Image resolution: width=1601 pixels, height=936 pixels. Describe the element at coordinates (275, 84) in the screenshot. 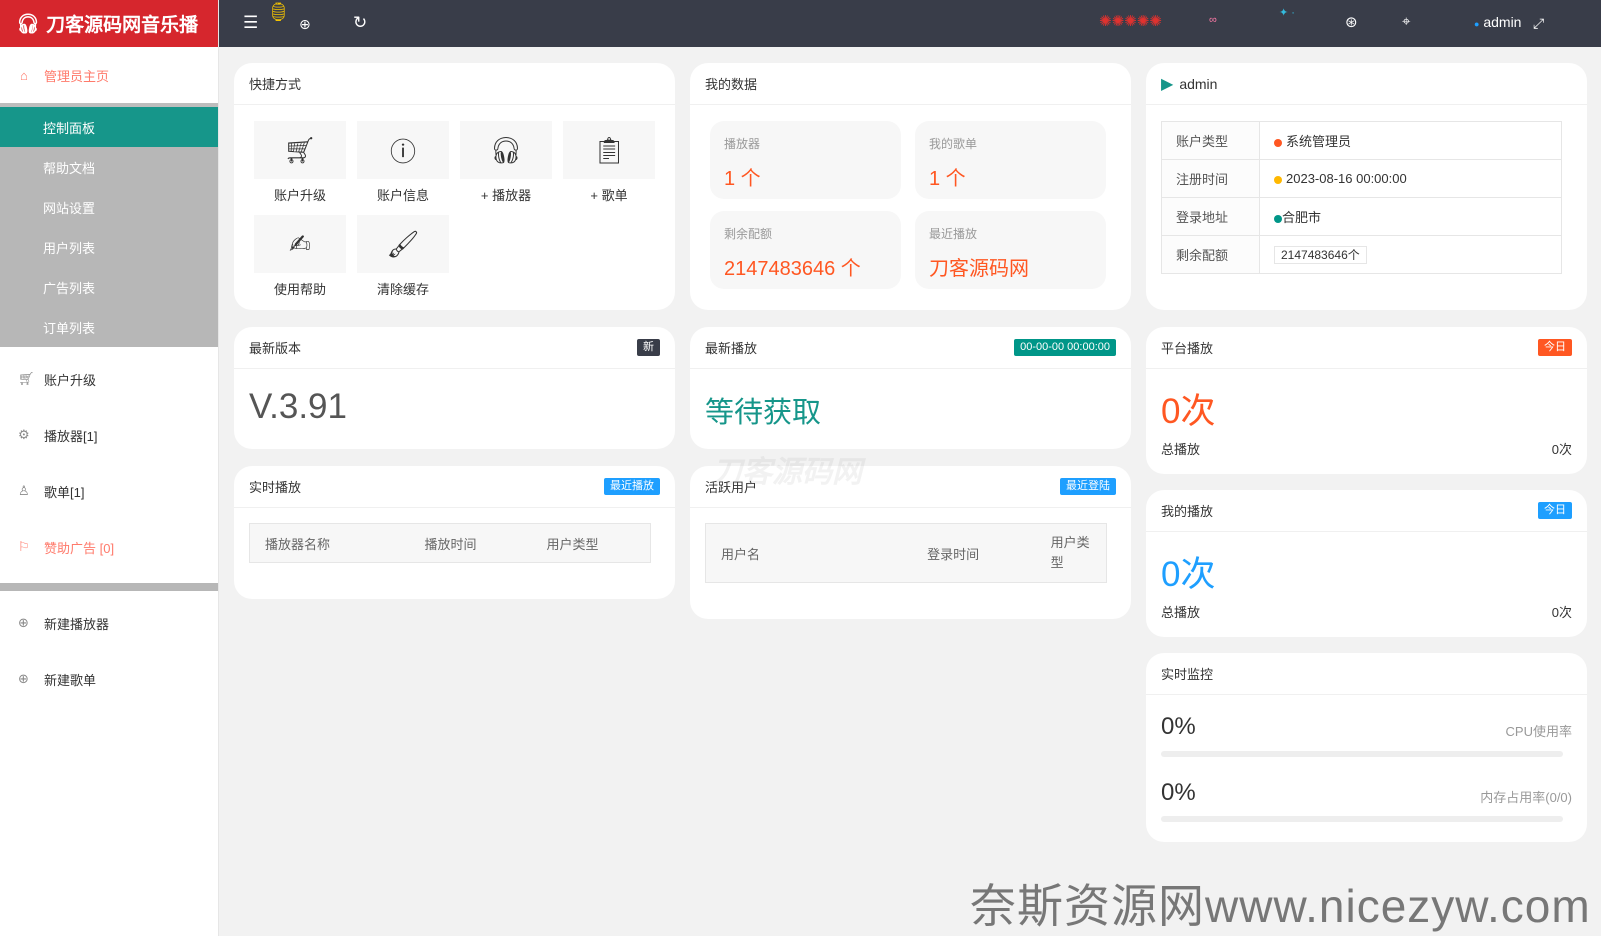

I see `card-title: 快捷方式` at that location.